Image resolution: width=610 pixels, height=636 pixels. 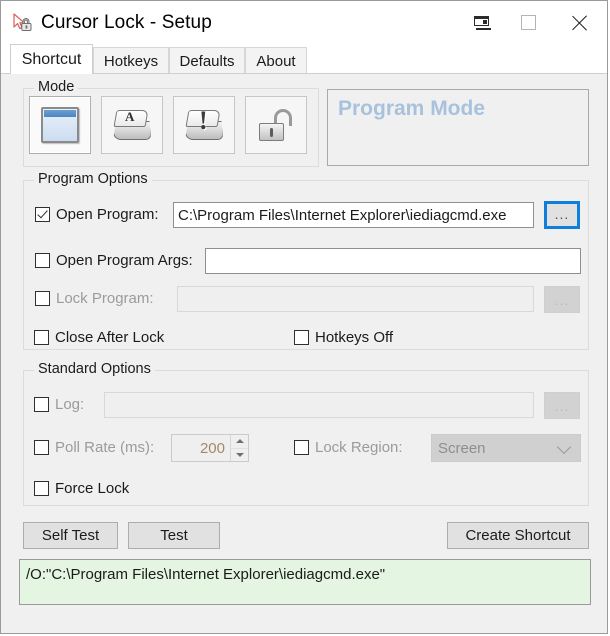 What do you see at coordinates (174, 535) in the screenshot?
I see `test-button: Test` at bounding box center [174, 535].